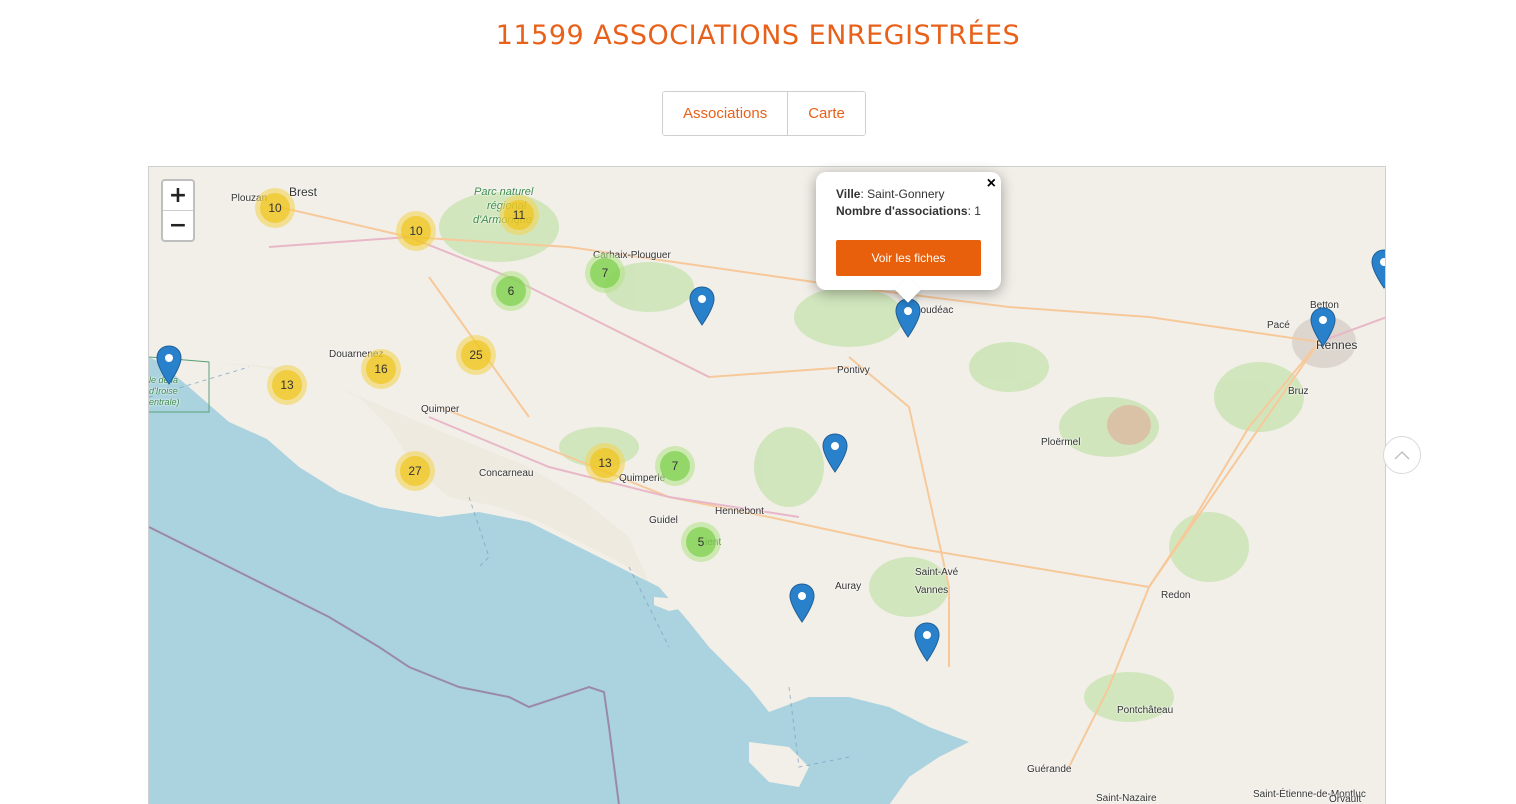 This screenshot has width=1516, height=804. I want to click on cluster-count: 16, so click(381, 369).